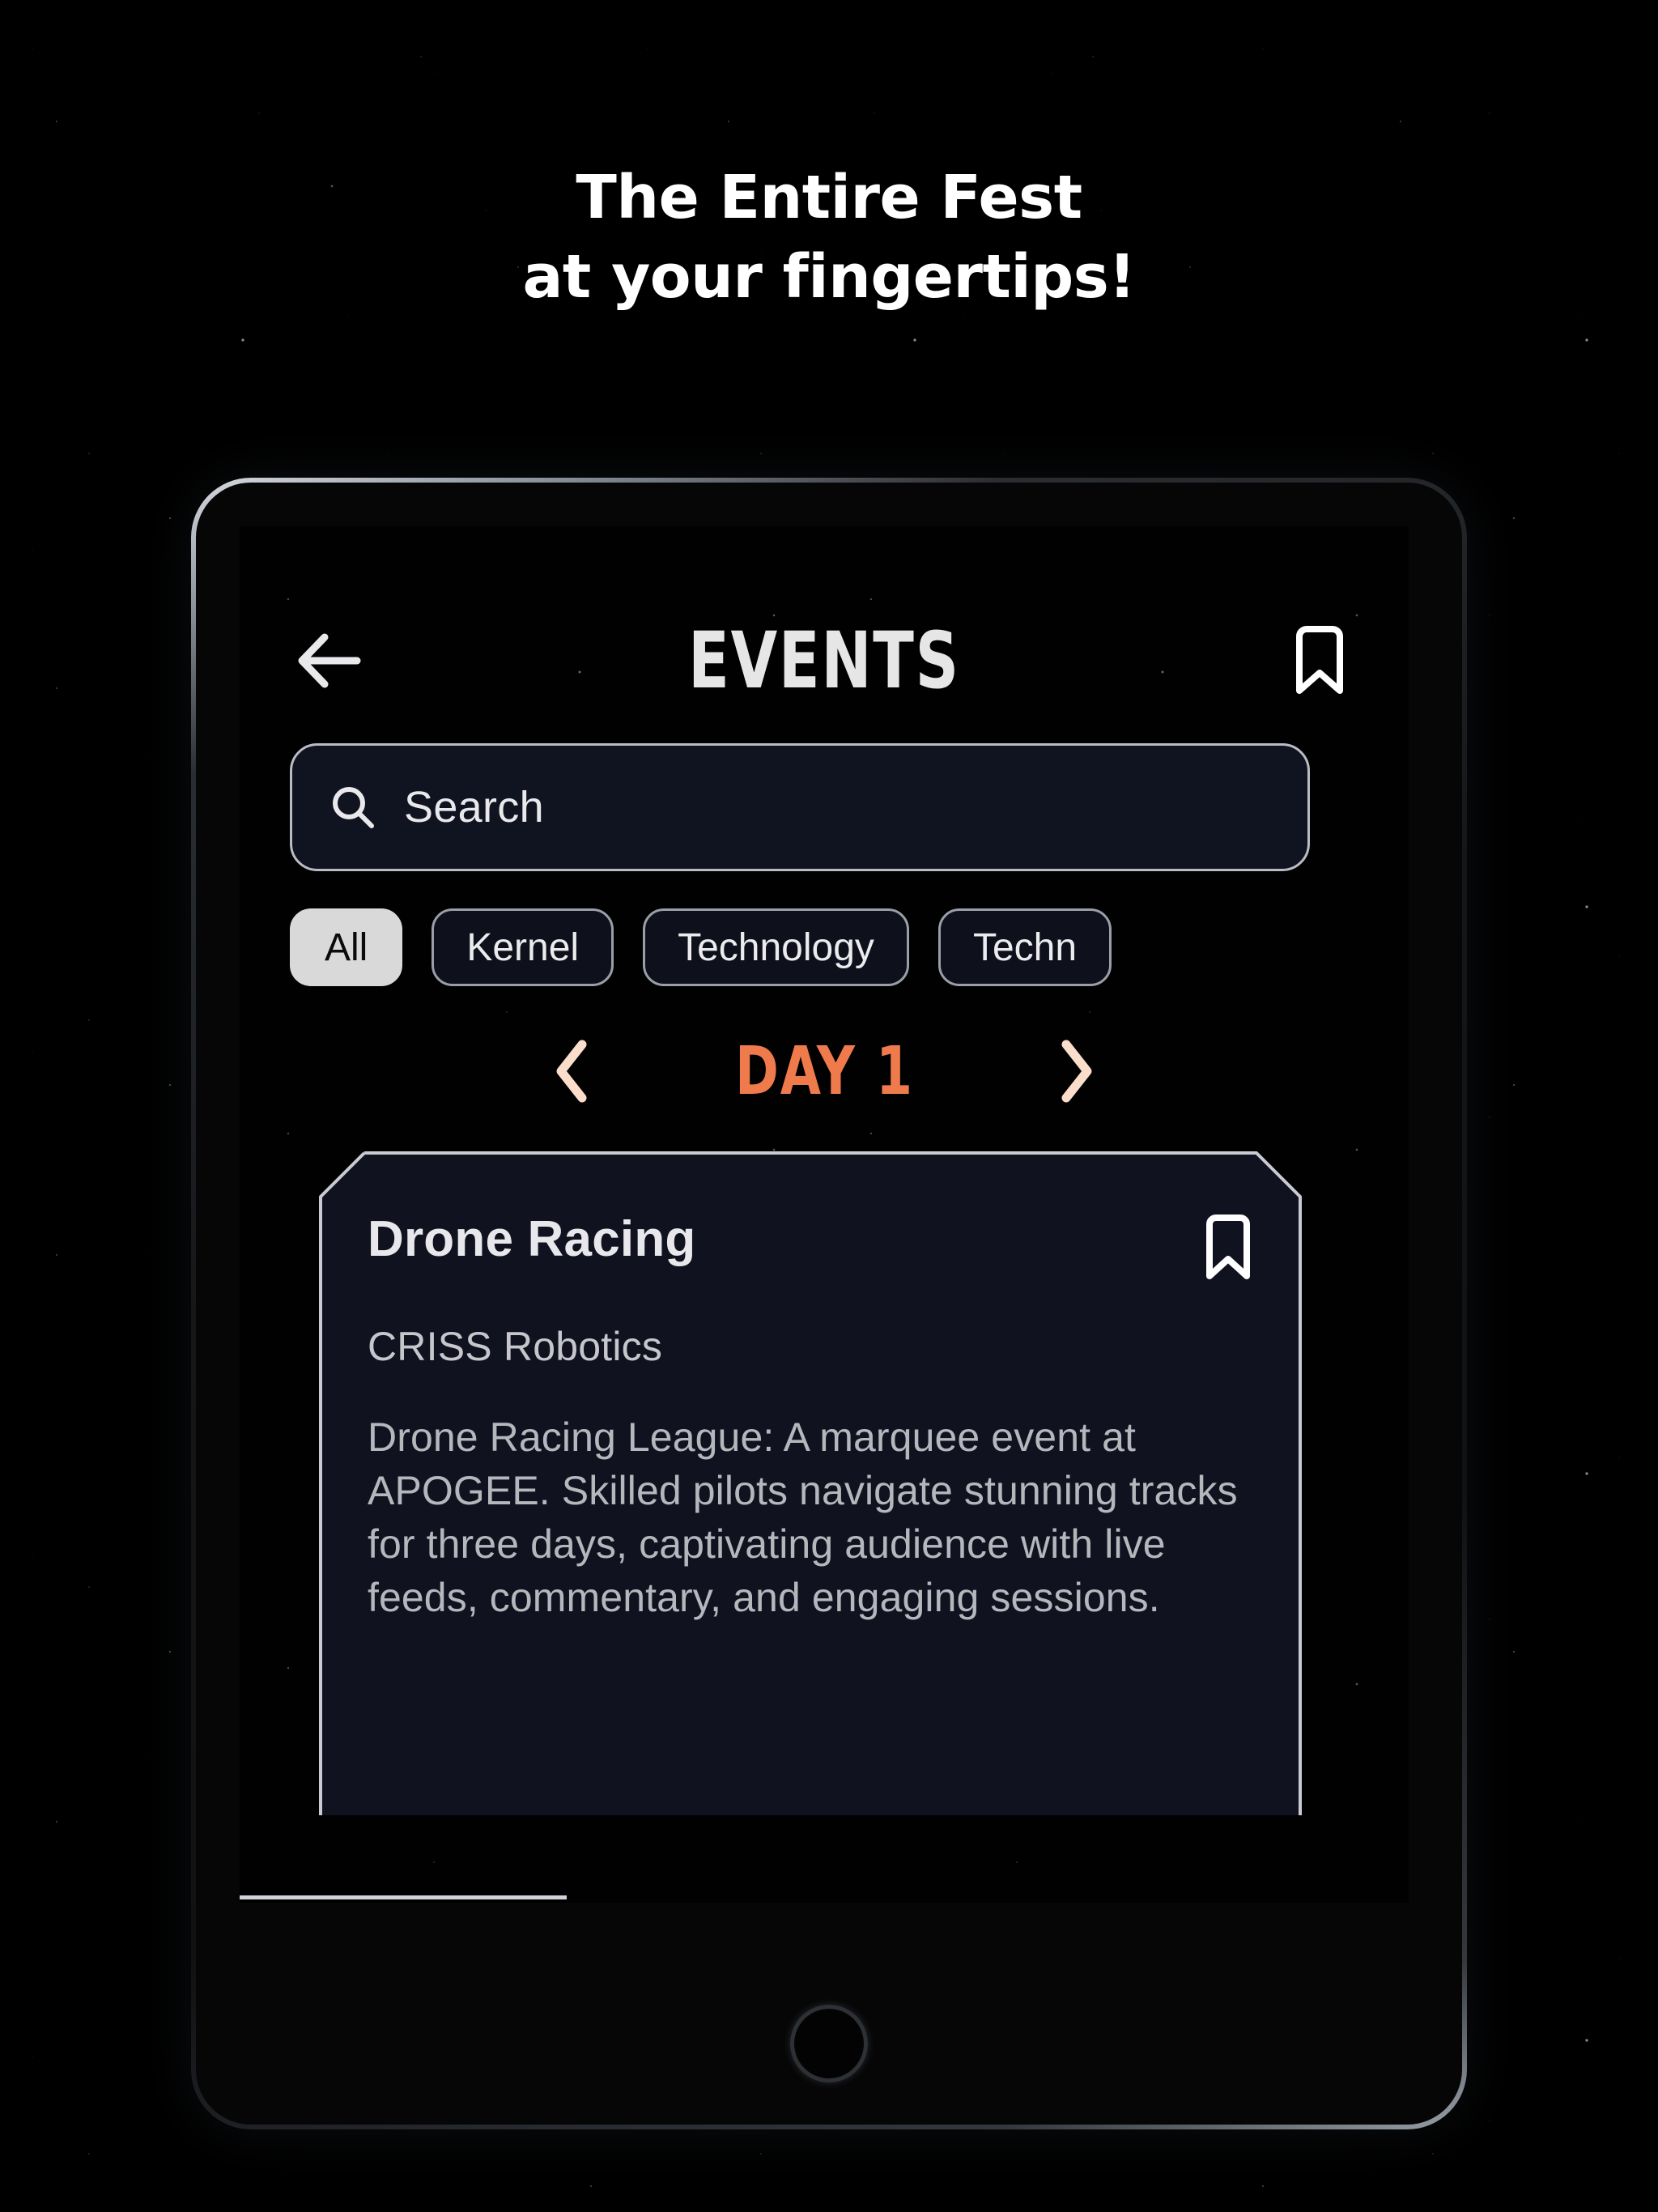 The width and height of the screenshot is (1658, 2212). I want to click on day-label: DAY 1, so click(824, 1071).